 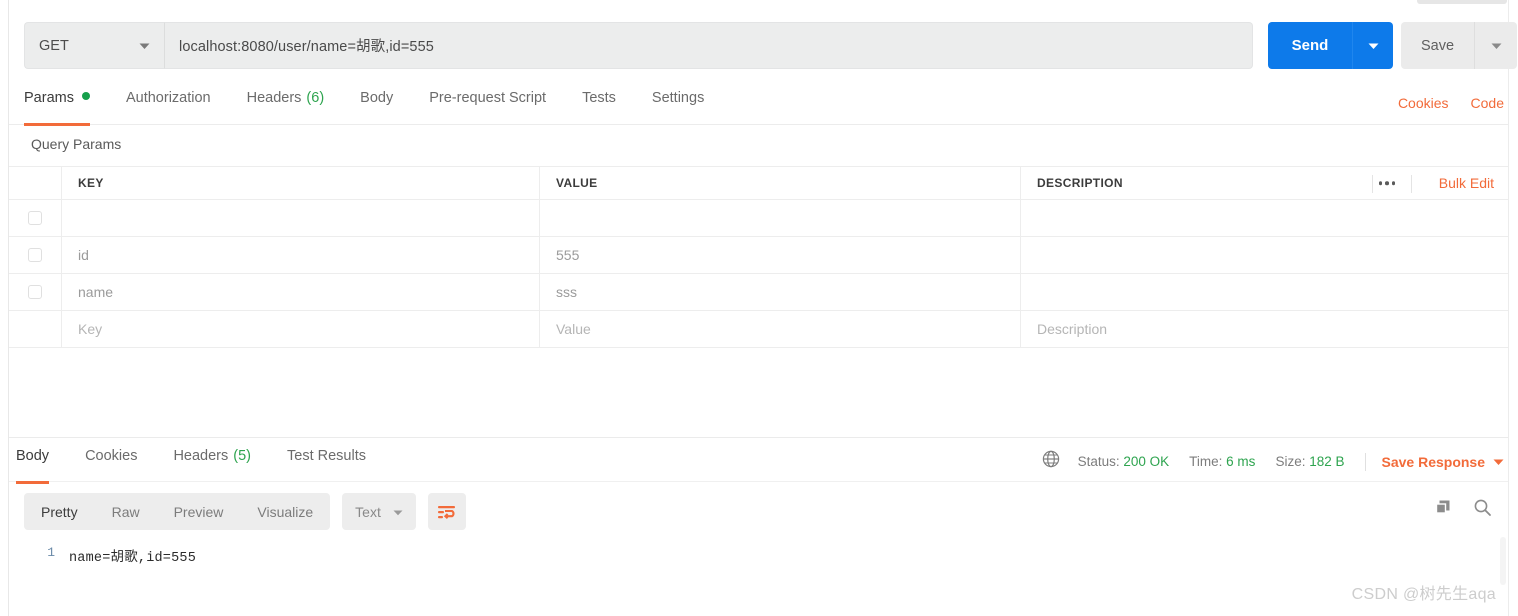 I want to click on send-options-button, so click(x=1373, y=45).